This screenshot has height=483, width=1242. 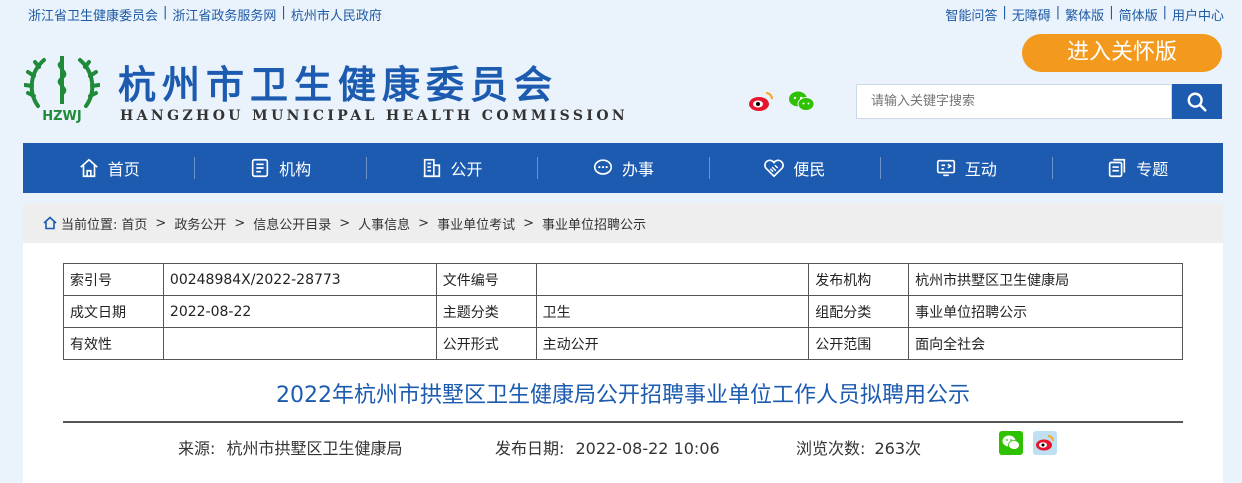 I want to click on nav-label: 首页, so click(x=123, y=169).